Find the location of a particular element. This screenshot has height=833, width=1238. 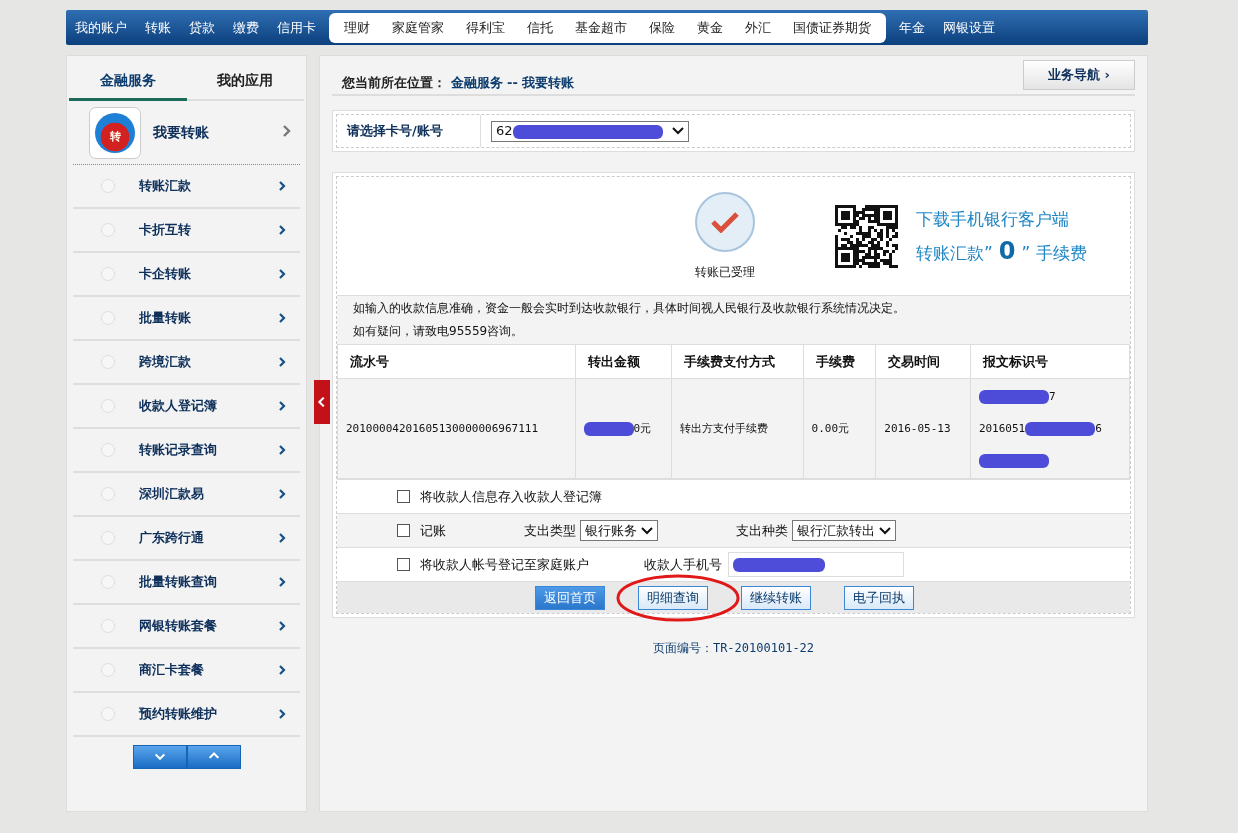

type-select: 银行账务 is located at coordinates (619, 530).